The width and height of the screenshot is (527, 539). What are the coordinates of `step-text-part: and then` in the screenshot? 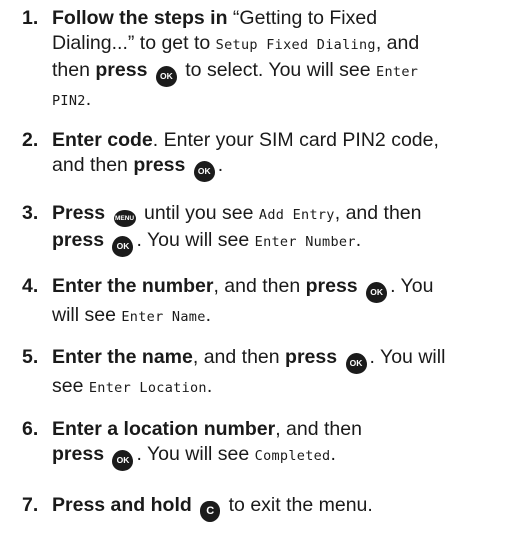 It's located at (93, 165).